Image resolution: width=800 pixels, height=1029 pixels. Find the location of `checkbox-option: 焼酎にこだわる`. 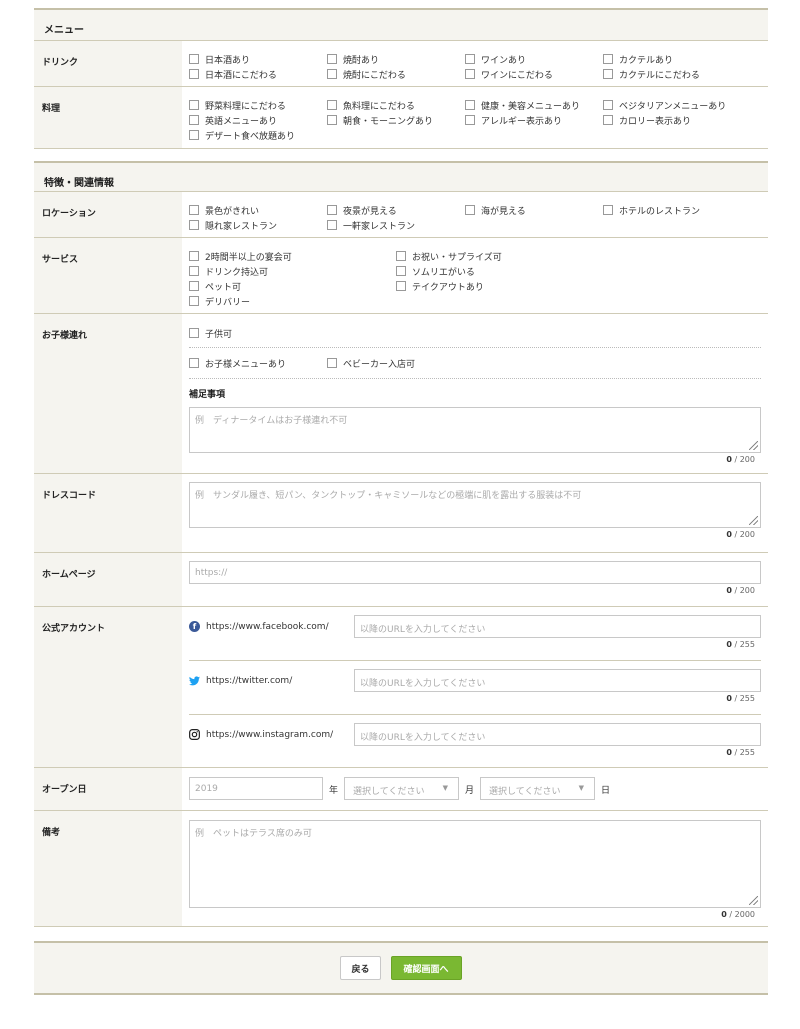

checkbox-option: 焼酎にこだわる is located at coordinates (396, 74).